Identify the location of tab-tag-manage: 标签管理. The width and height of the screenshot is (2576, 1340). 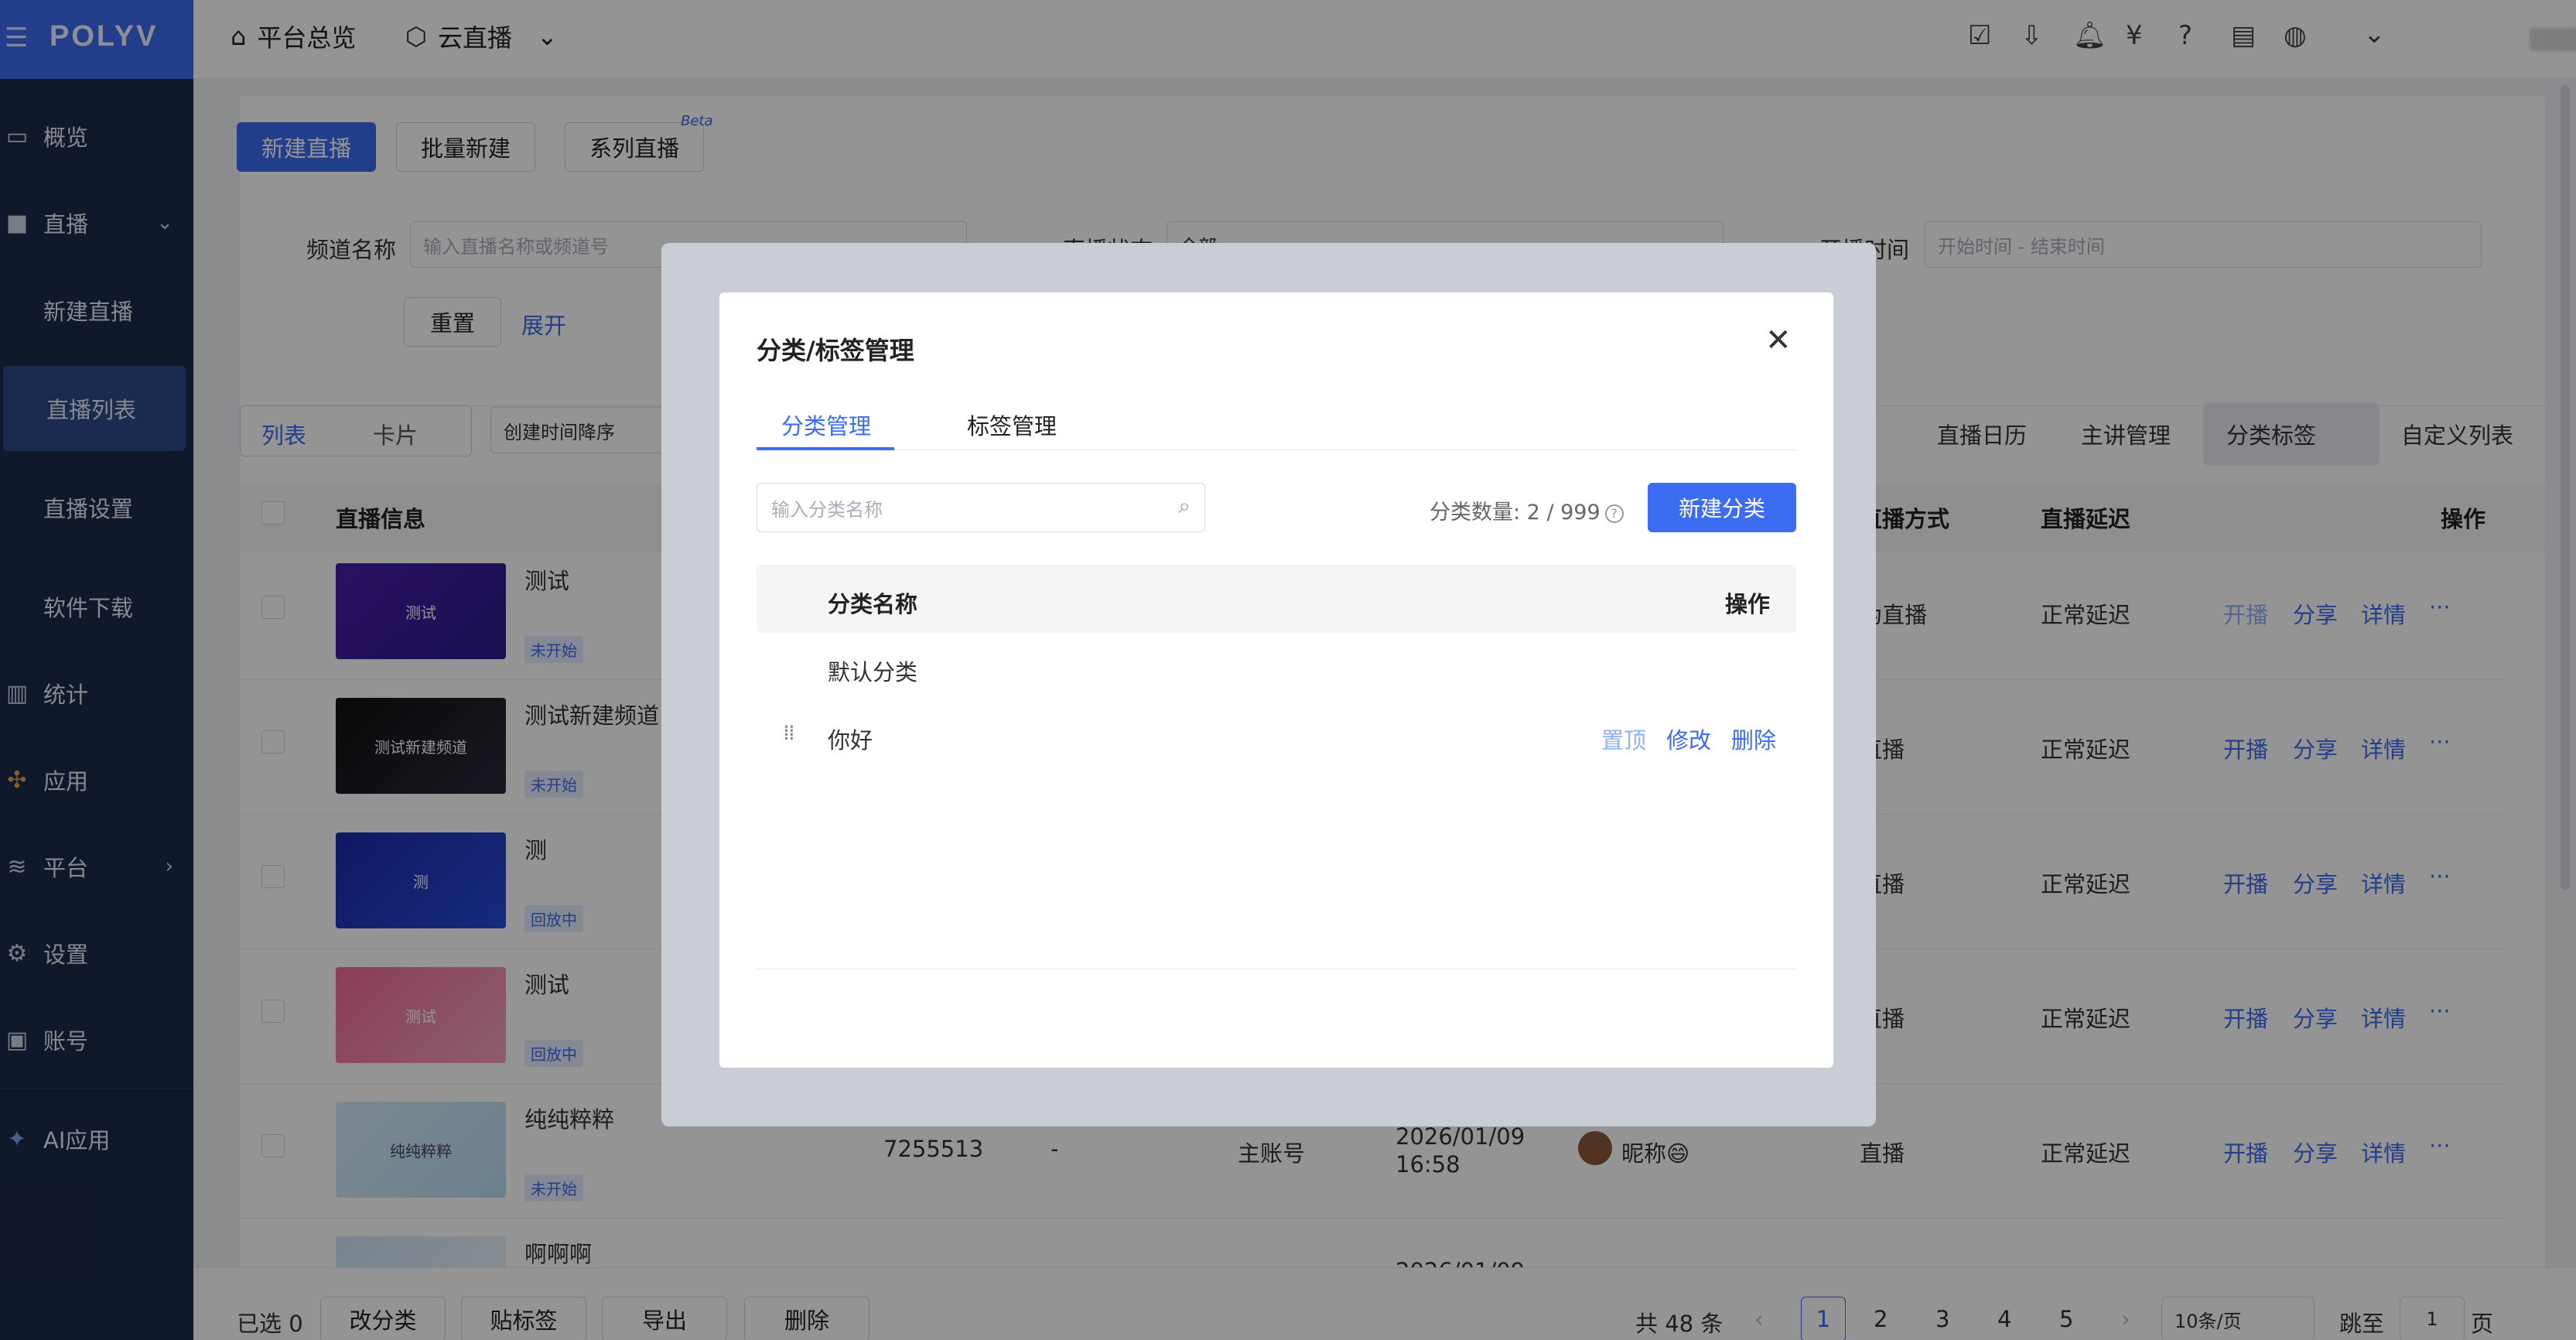
(1012, 424).